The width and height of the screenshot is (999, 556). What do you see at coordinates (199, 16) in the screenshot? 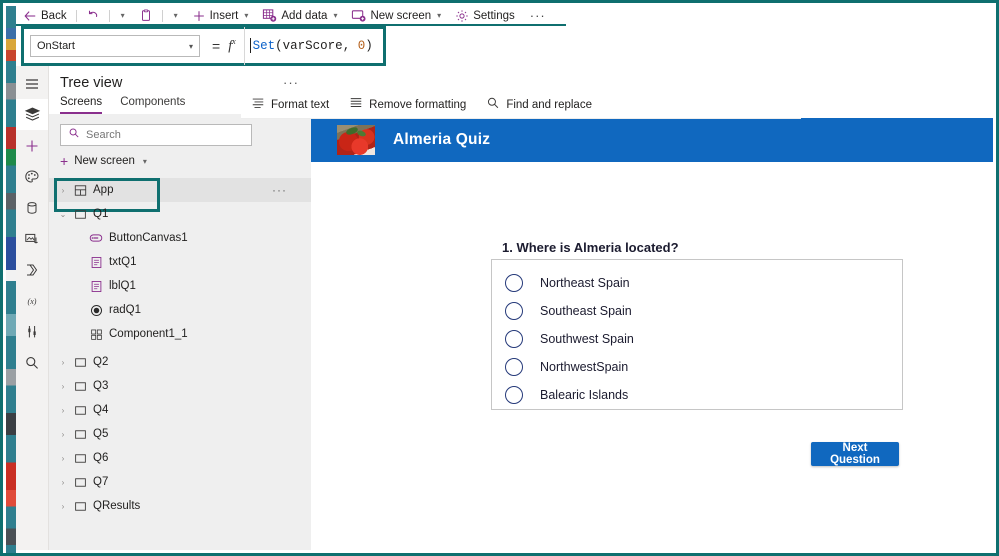
I see `plus-icon` at bounding box center [199, 16].